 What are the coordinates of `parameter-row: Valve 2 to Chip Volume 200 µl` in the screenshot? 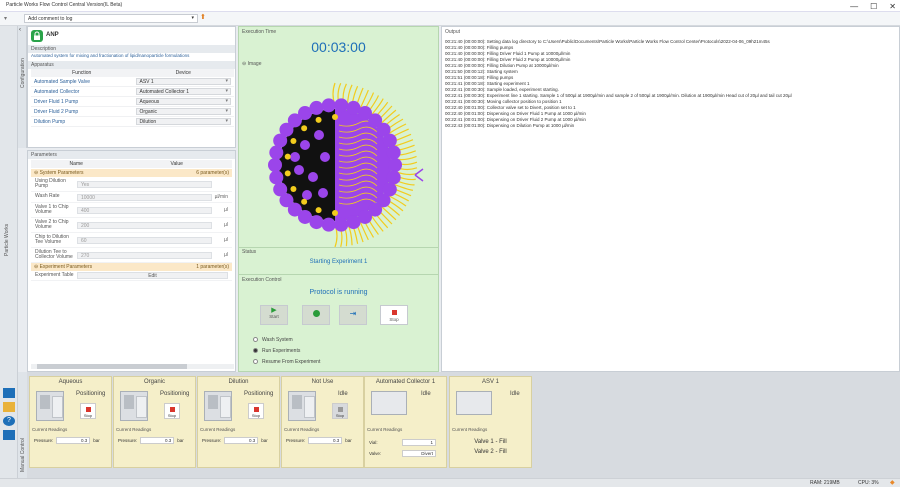 It's located at (131, 225).